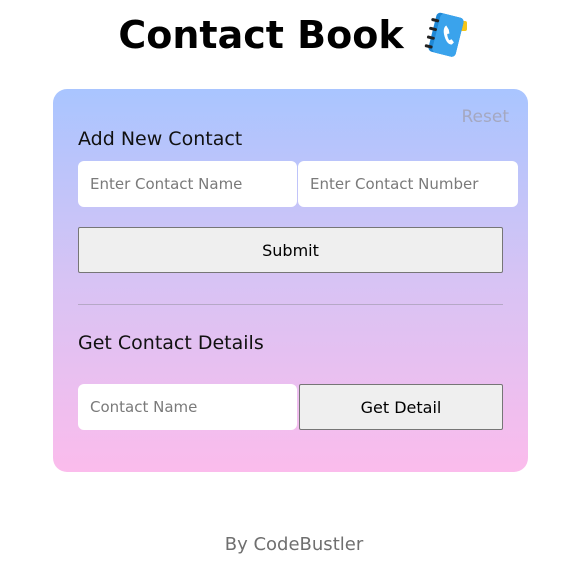 The image size is (588, 581). I want to click on page-title: Contact Book, so click(261, 35).